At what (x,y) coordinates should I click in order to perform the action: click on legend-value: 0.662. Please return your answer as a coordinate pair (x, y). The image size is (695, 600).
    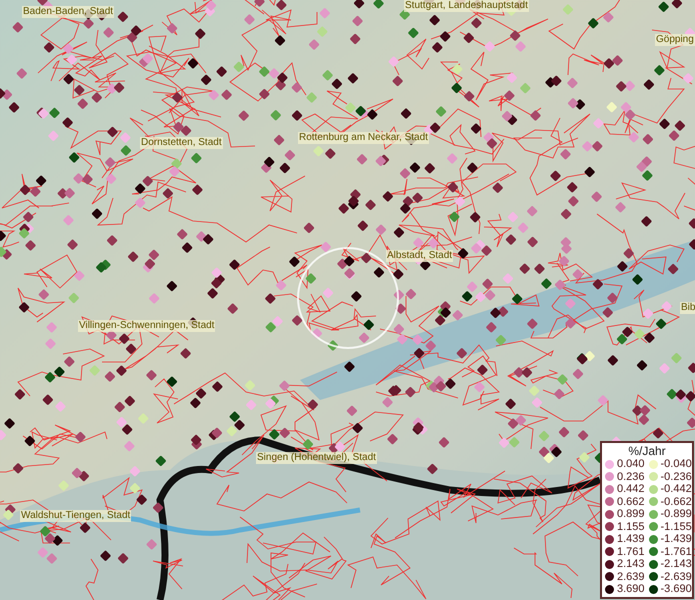
    Looking at the image, I should click on (631, 502).